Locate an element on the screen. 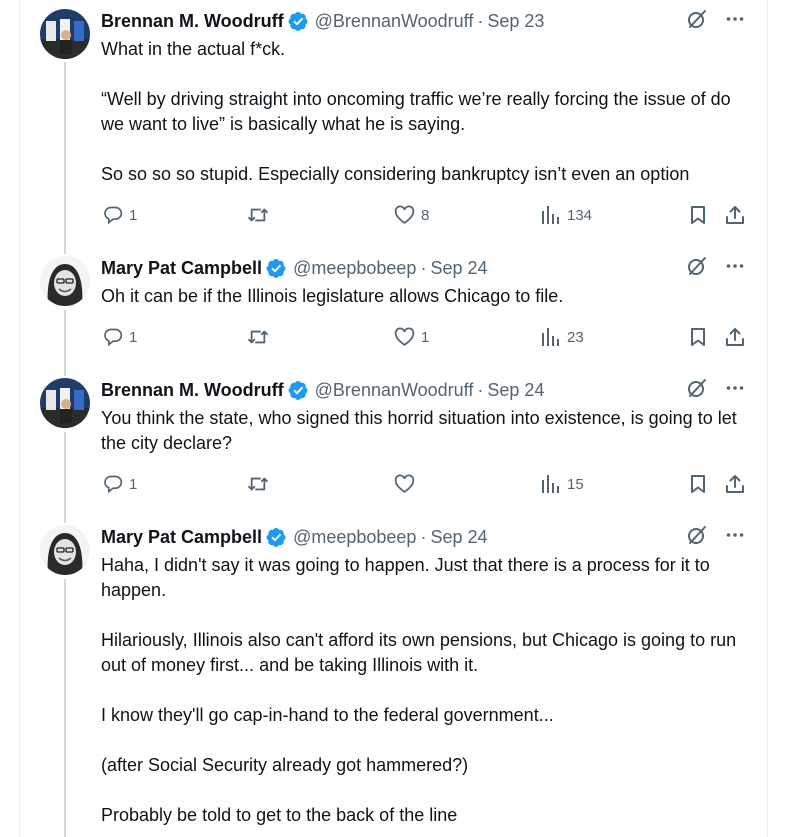  tweet-date: Sep 23 is located at coordinates (515, 21).